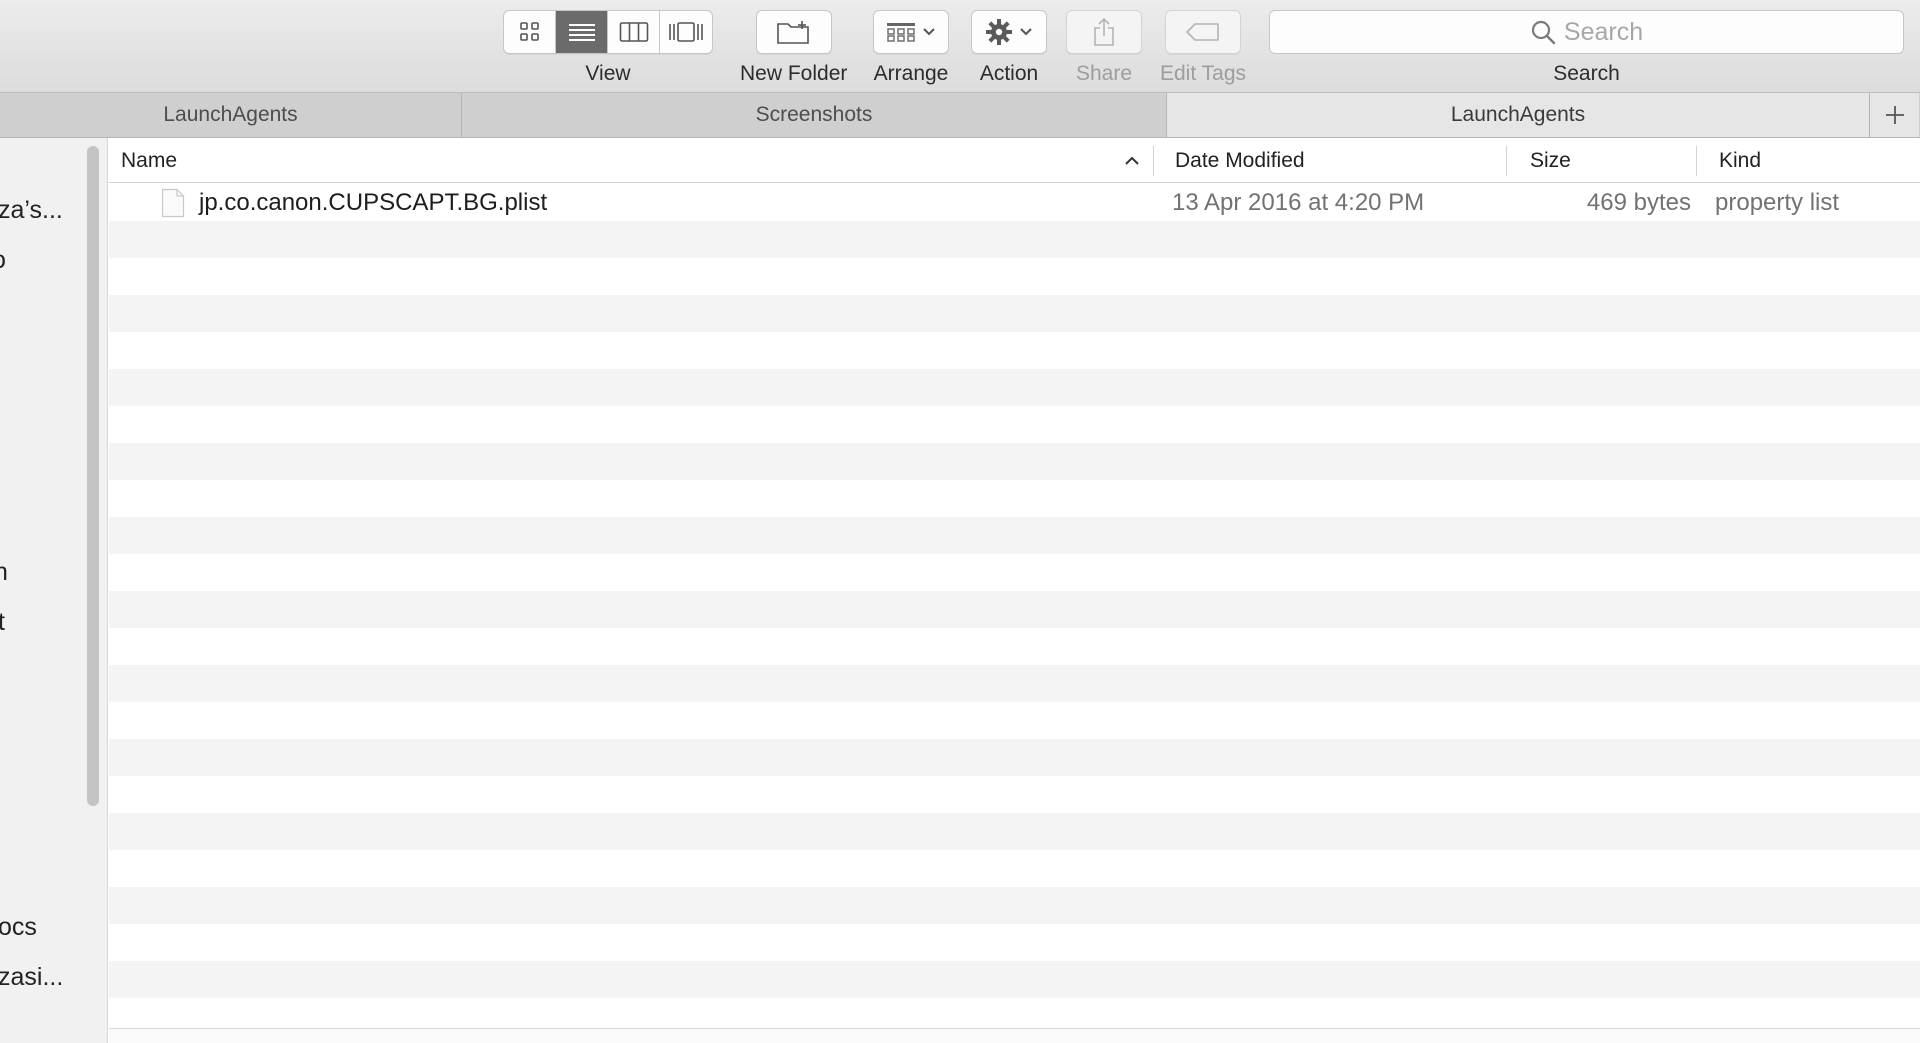  I want to click on tab-screenshots: Screenshots, so click(814, 115).